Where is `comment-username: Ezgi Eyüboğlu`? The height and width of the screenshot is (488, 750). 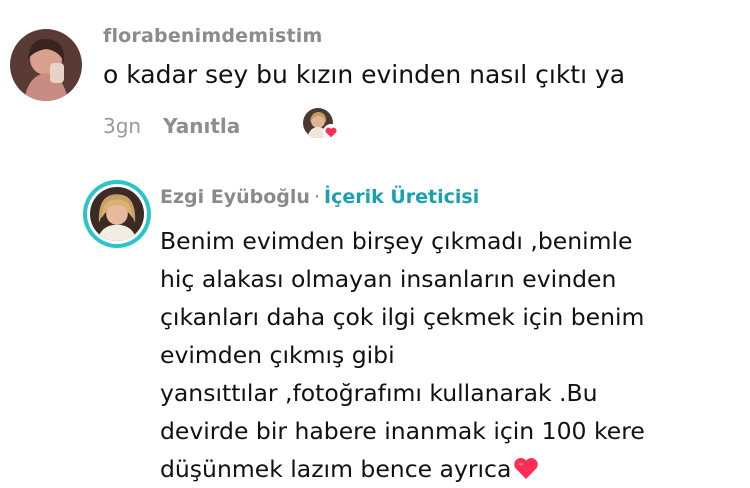 comment-username: Ezgi Eyüboğlu is located at coordinates (235, 197).